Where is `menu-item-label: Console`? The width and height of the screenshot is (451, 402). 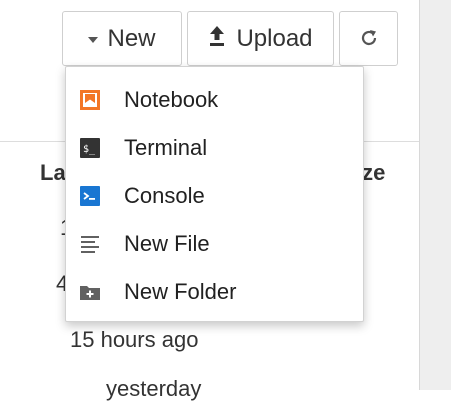
menu-item-label: Console is located at coordinates (164, 195).